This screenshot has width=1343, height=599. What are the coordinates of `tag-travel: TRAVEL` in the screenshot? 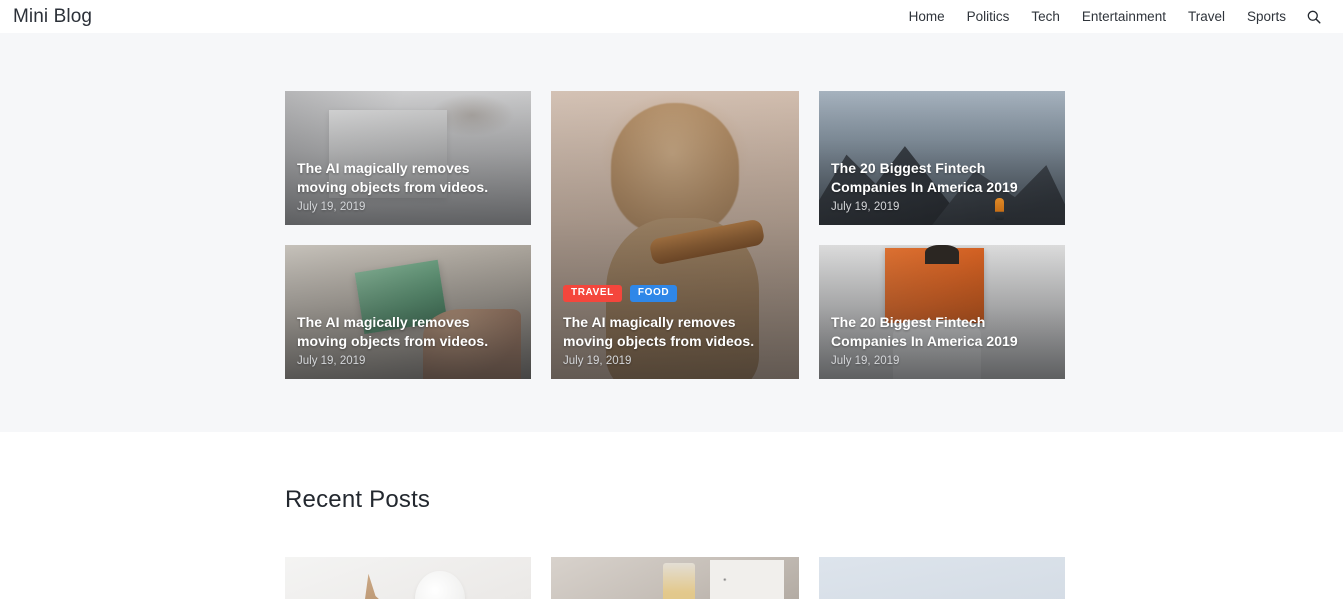 It's located at (592, 294).